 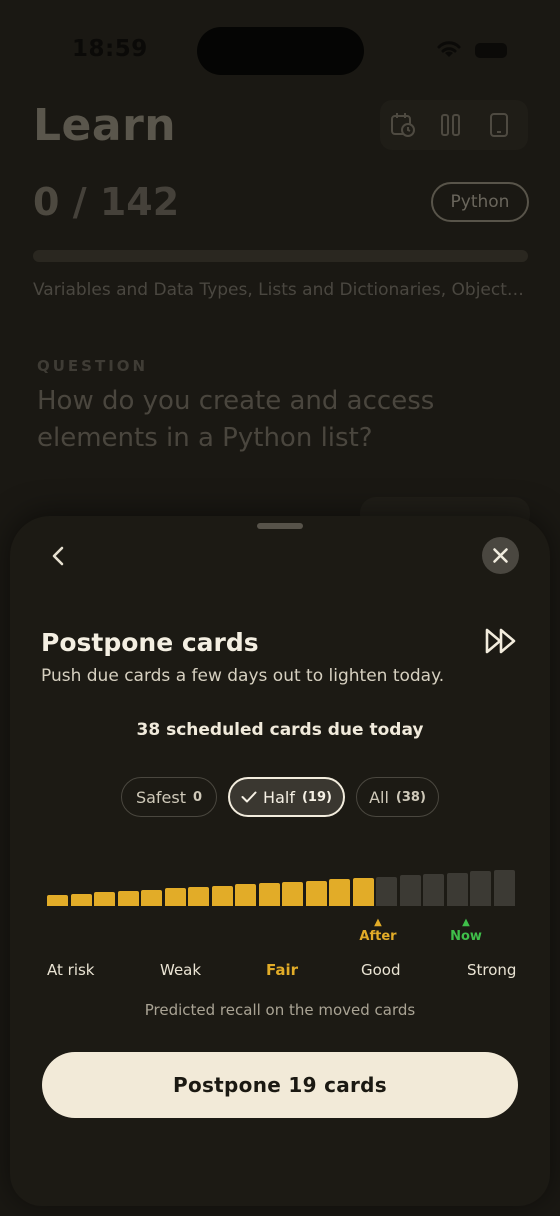 I want to click on close-icon, so click(x=500, y=555).